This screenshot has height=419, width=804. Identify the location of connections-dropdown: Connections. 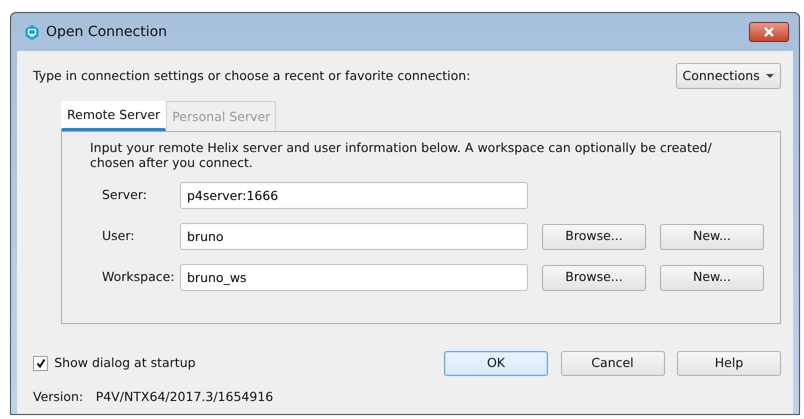
(728, 76).